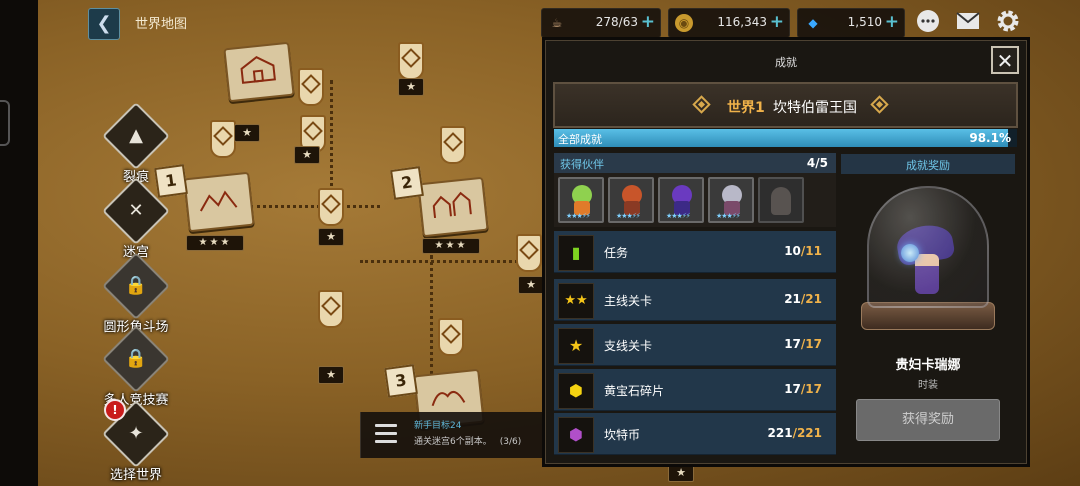 The width and height of the screenshot is (1080, 486). I want to click on achievement-total: /21, so click(811, 299).